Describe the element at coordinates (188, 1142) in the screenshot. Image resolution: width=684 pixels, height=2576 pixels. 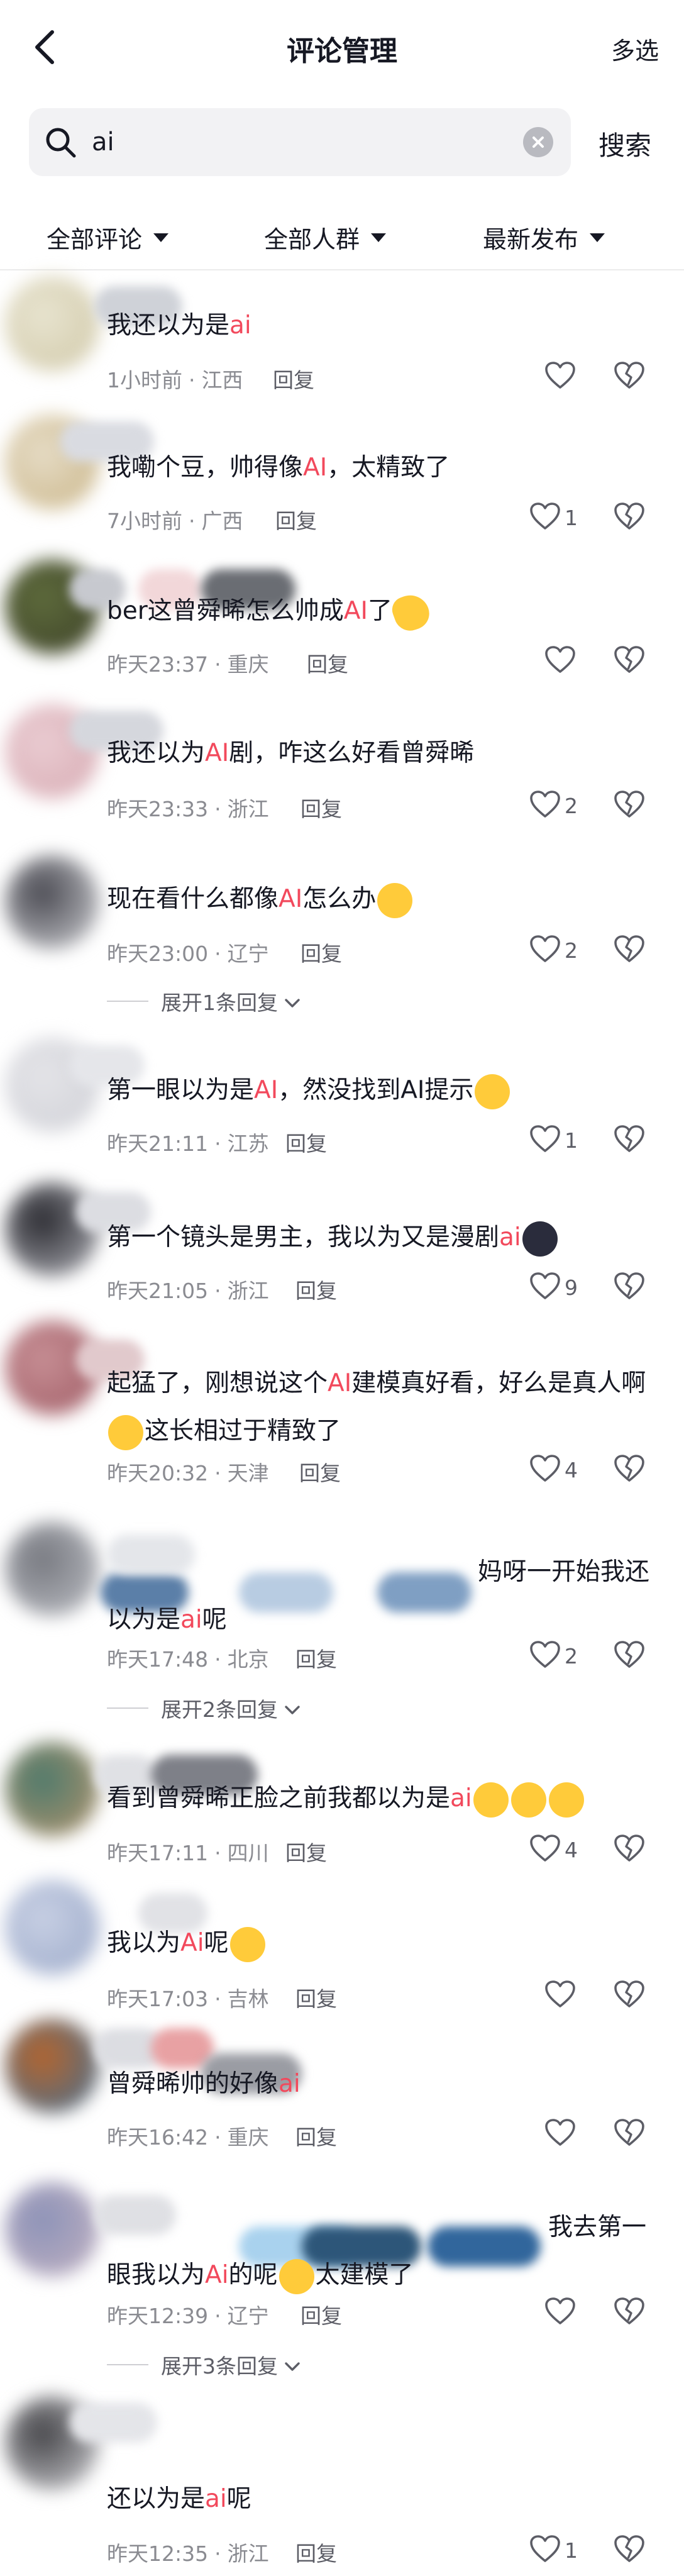
I see `comment-meta: 昨天21:11 · 江苏` at that location.